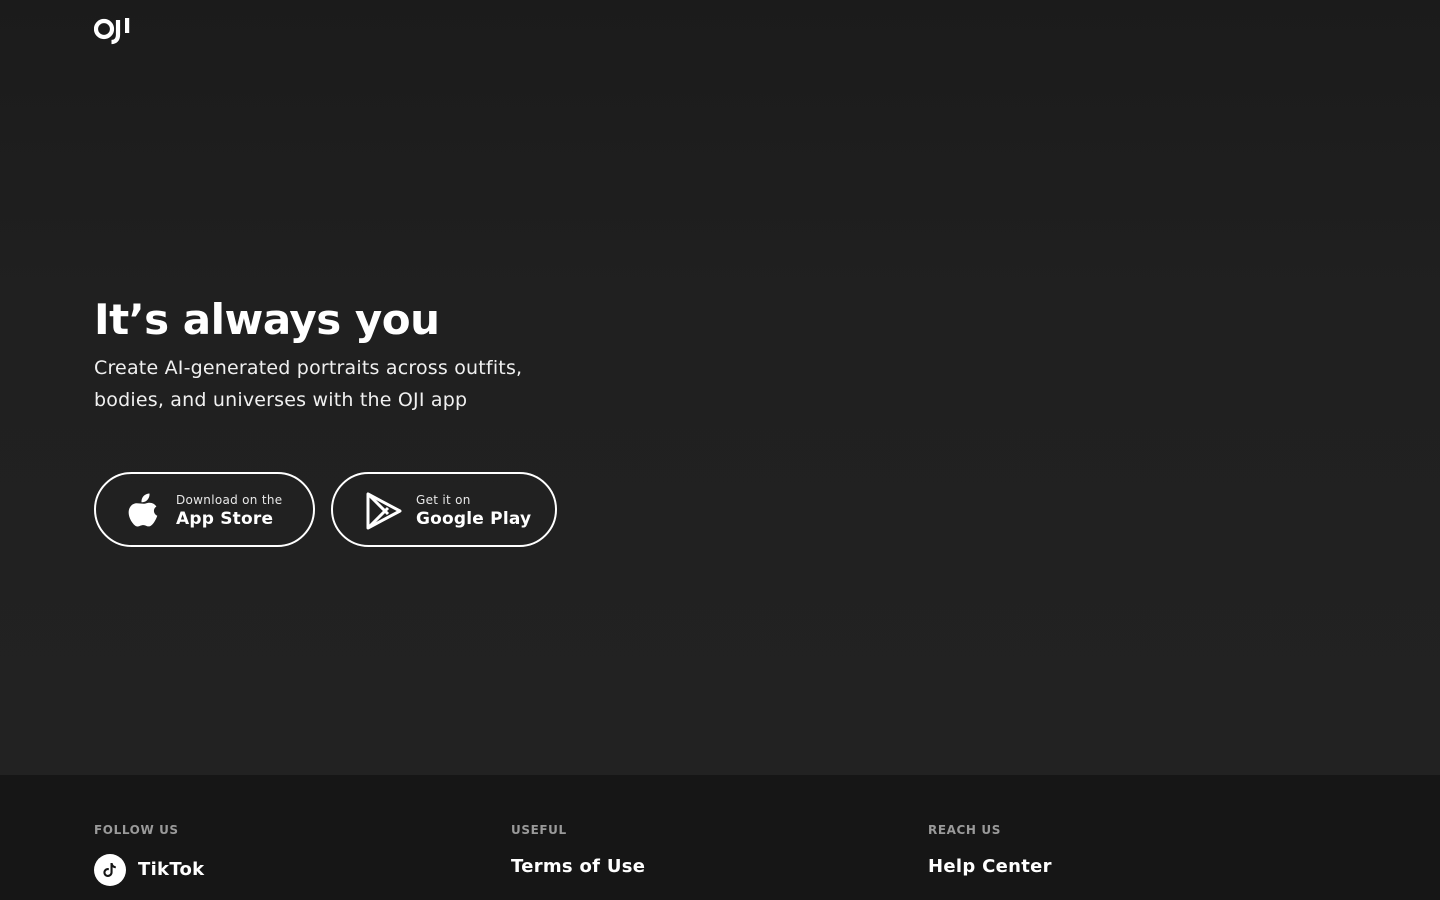 This screenshot has width=1440, height=900. I want to click on app-store-text: Download on the App Store, so click(229, 511).